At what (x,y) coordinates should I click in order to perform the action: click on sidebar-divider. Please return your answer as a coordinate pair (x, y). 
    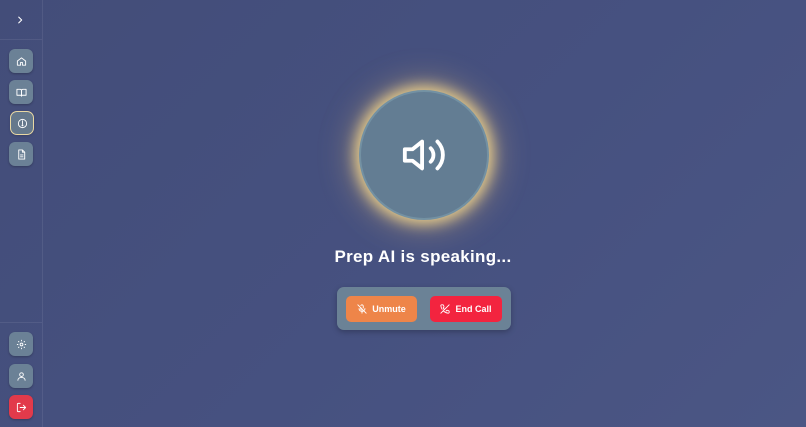
    Looking at the image, I should click on (21, 322).